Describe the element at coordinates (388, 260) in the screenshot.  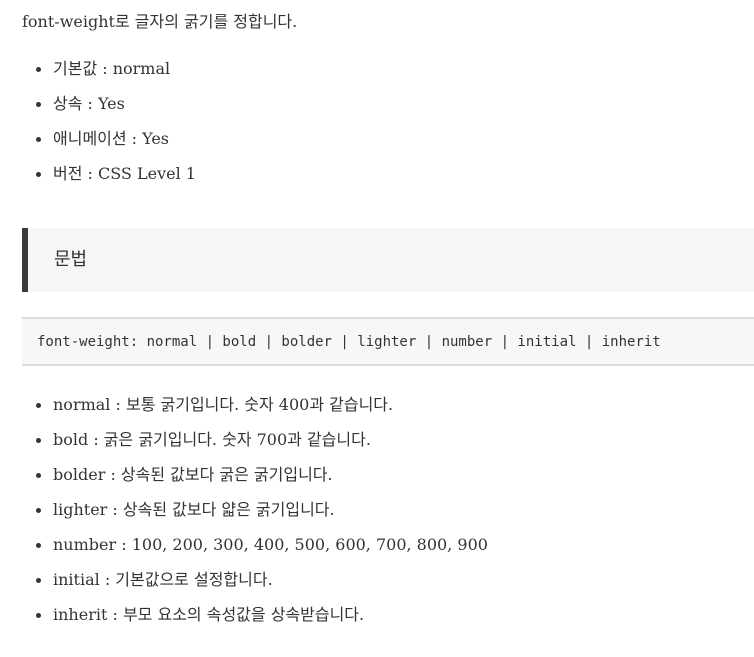
I see `section-heading-box: 문법` at that location.